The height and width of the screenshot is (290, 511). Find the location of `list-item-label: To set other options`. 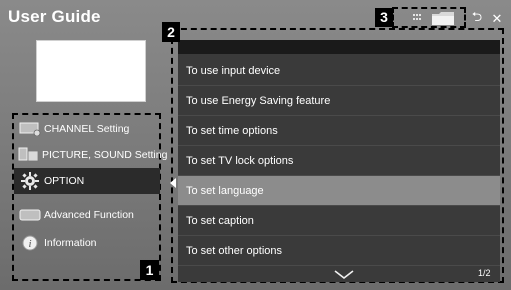

list-item-label: To set other options is located at coordinates (234, 250).